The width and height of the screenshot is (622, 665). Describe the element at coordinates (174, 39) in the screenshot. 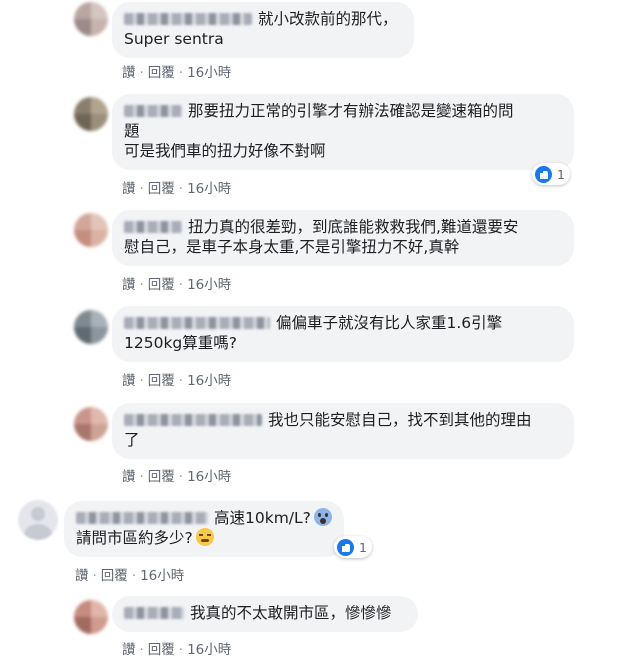

I see `comment-text-line: Super sentra` at that location.